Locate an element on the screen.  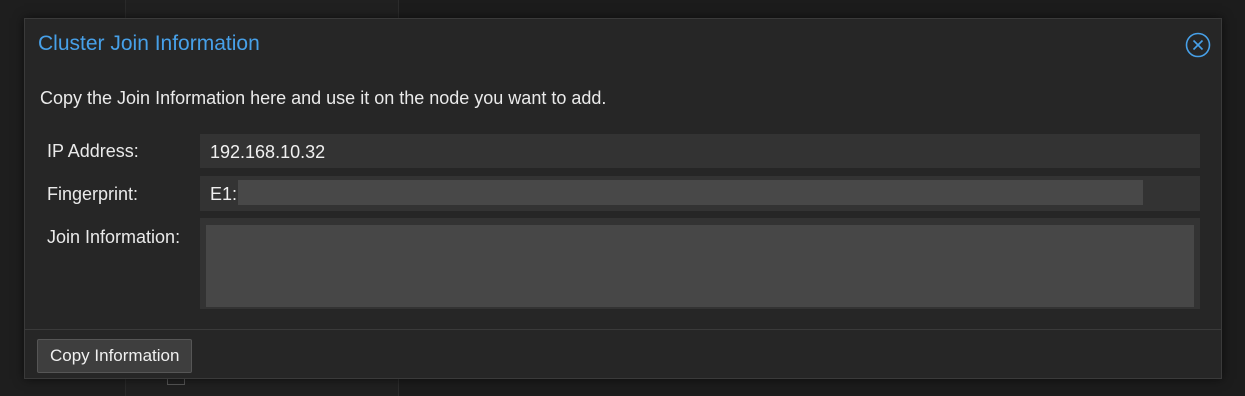
ip-address-field: 192.168.10.32 is located at coordinates (700, 151).